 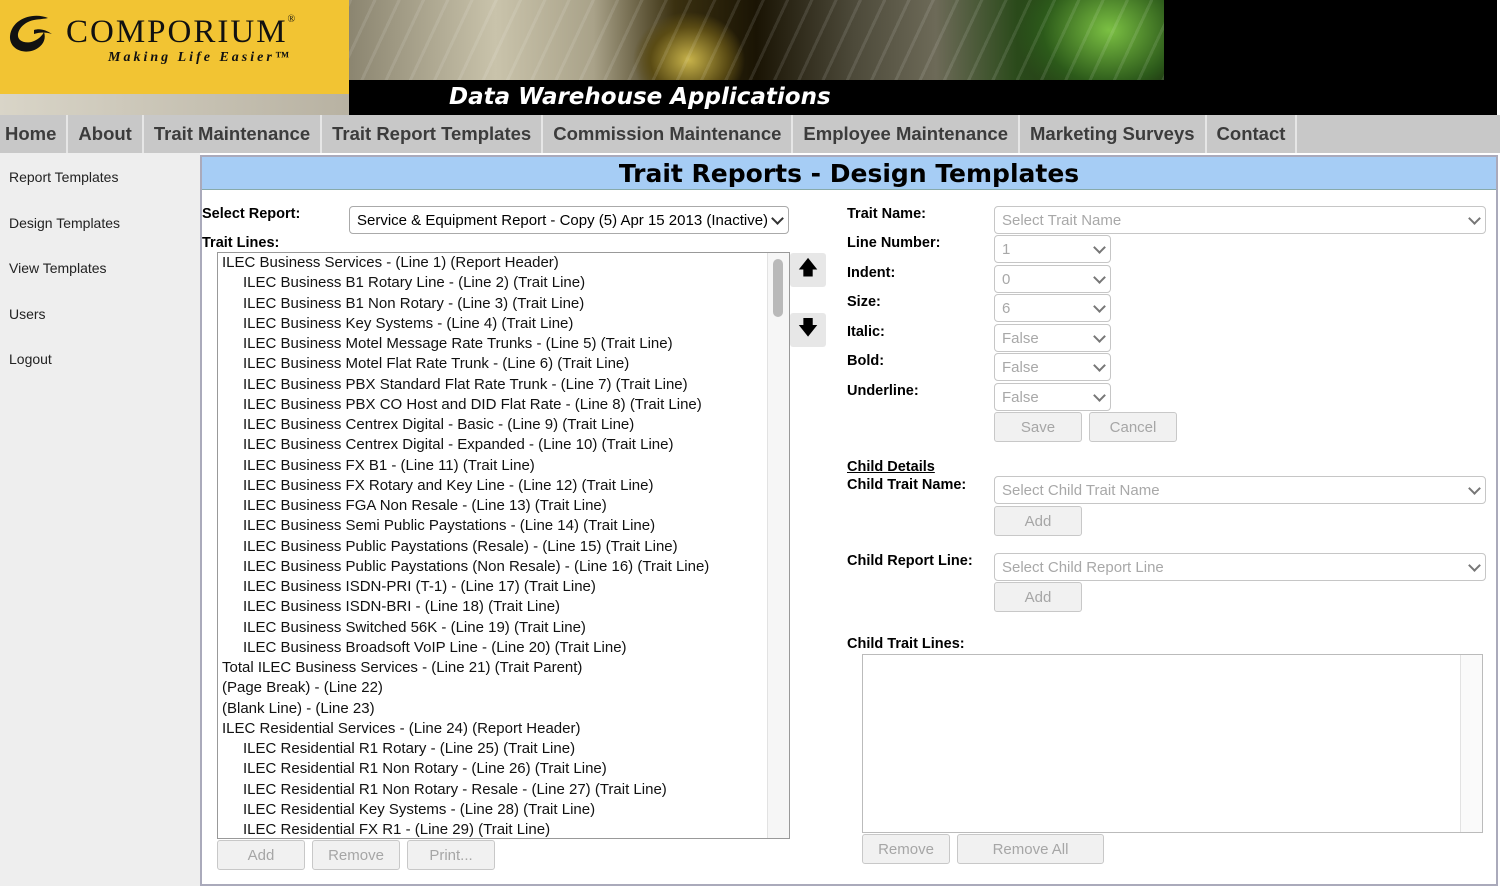 I want to click on child-report-line-placeholder: Select Child Report Line, so click(x=1083, y=567).